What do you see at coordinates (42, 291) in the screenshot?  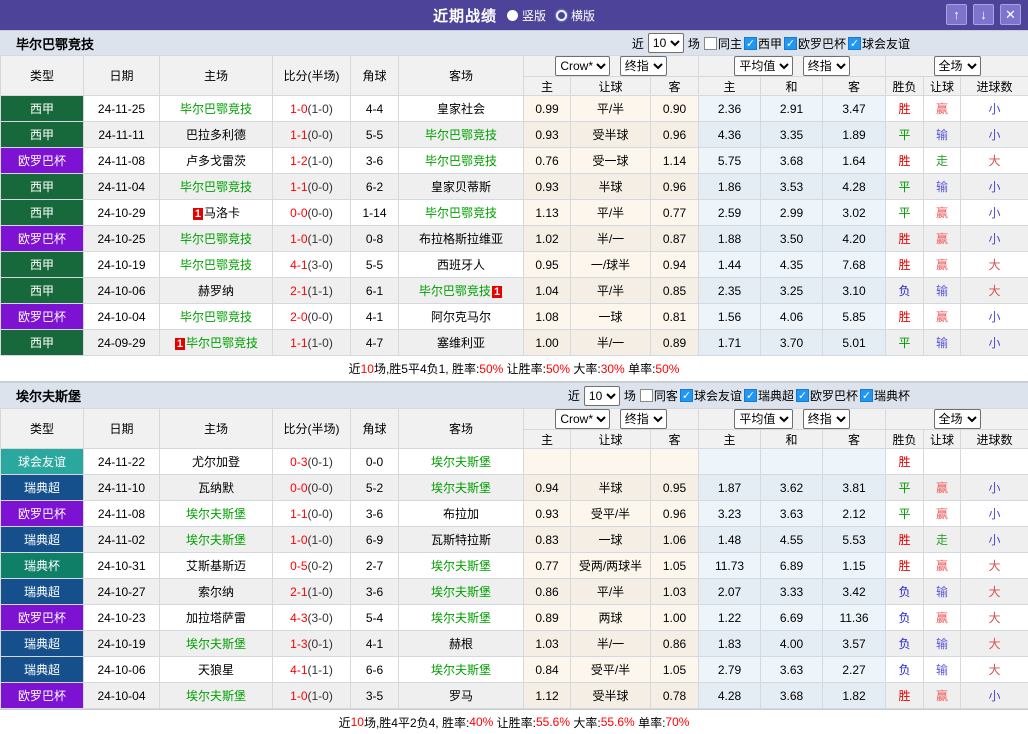 I see `league-badge: 西甲` at bounding box center [42, 291].